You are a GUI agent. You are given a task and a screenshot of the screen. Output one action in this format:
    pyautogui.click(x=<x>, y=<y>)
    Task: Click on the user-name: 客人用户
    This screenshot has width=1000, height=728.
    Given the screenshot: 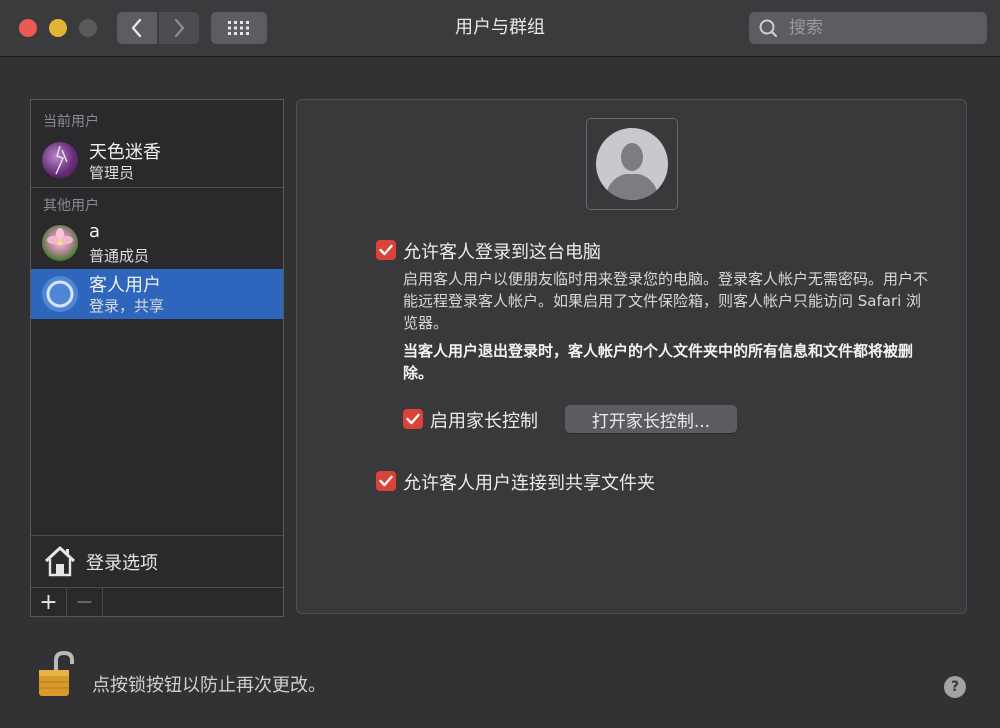 What is the action you would take?
    pyautogui.click(x=125, y=285)
    